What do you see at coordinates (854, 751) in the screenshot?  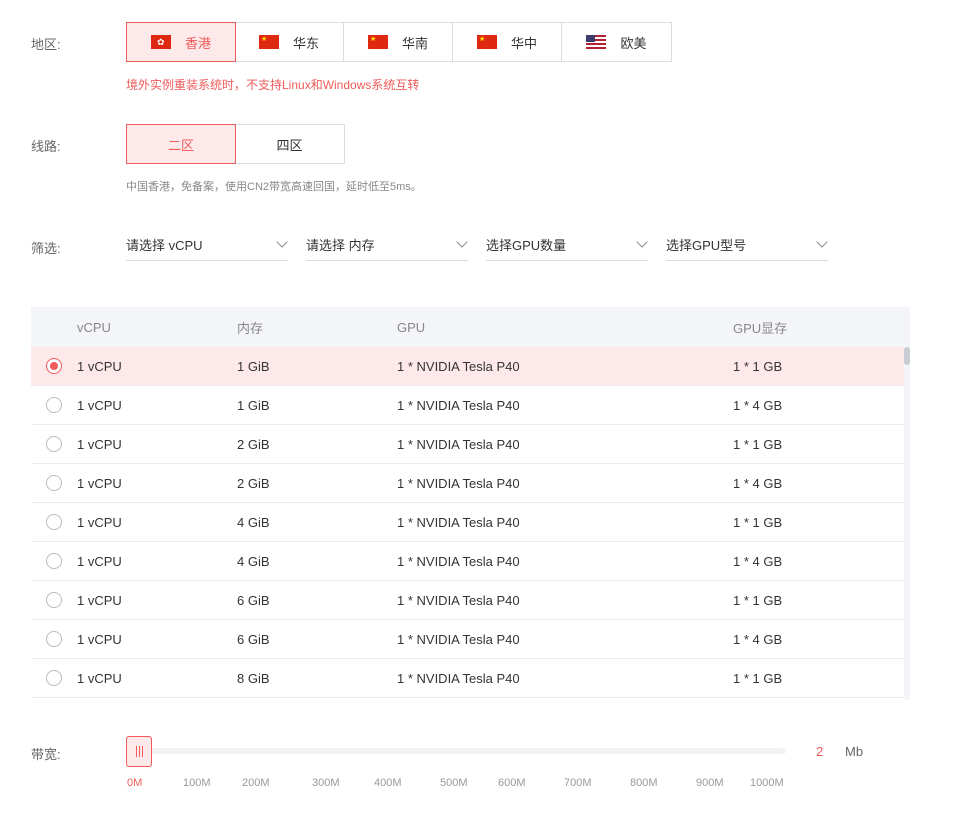 I see `bandwidth-unit: Mb` at bounding box center [854, 751].